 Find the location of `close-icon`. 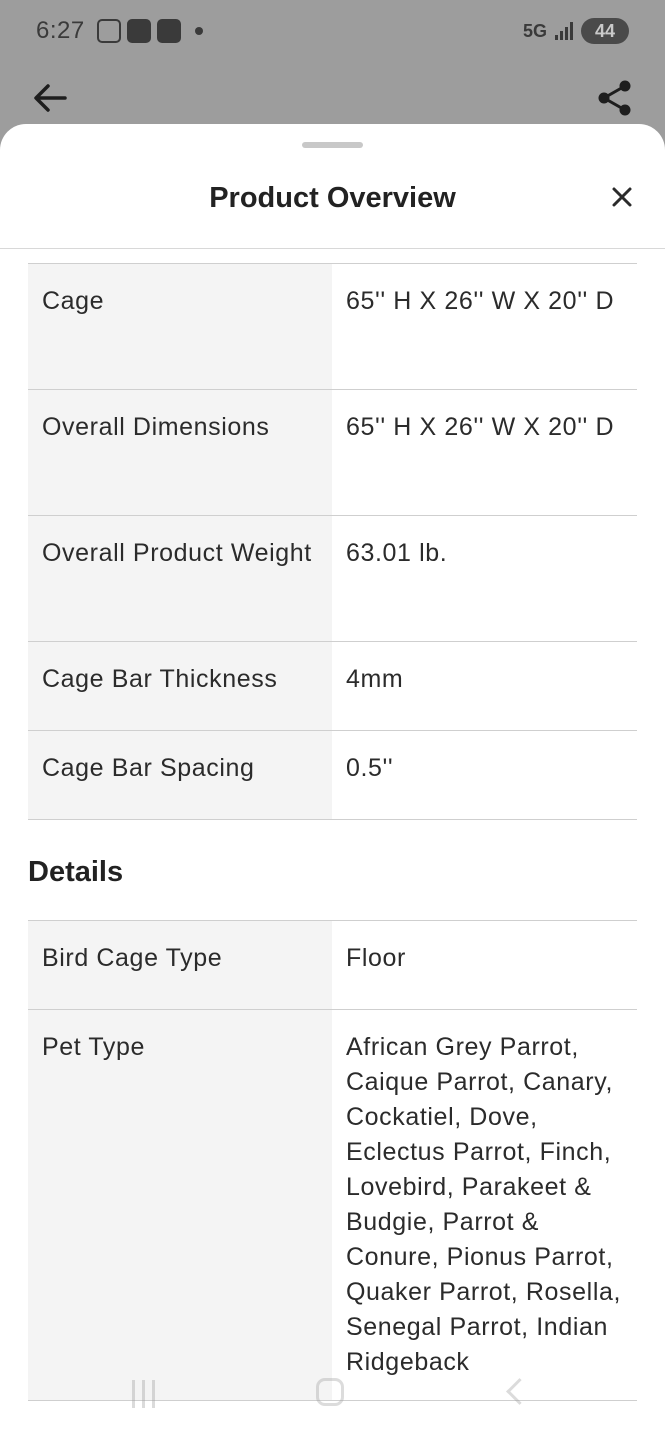

close-icon is located at coordinates (622, 197).